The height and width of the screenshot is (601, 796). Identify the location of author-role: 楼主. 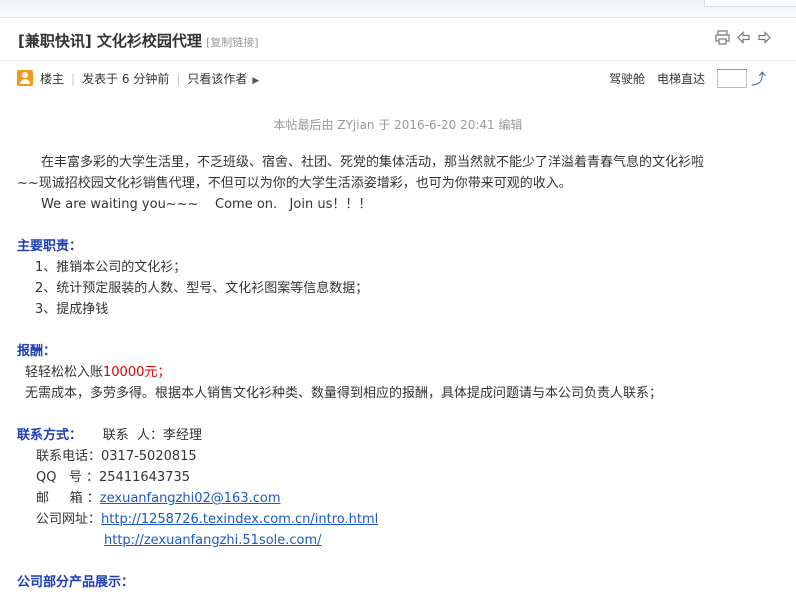
(52, 79).